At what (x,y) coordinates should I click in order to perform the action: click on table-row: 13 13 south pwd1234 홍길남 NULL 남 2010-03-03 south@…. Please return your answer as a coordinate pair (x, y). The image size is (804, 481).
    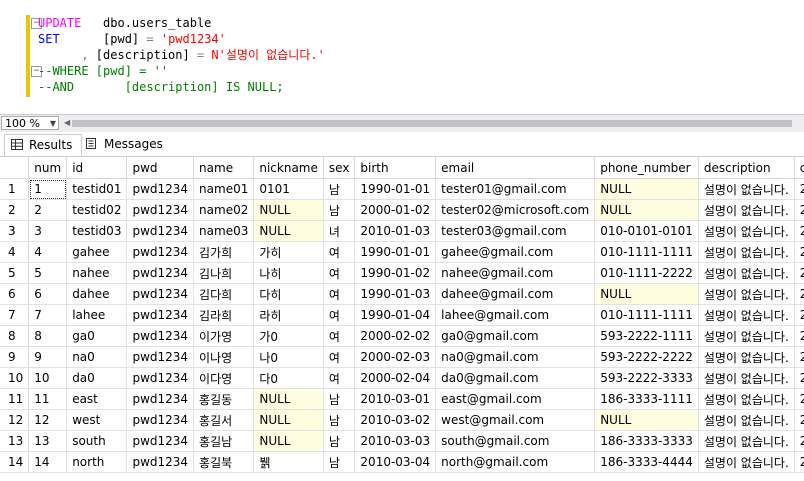
    Looking at the image, I should click on (402, 441).